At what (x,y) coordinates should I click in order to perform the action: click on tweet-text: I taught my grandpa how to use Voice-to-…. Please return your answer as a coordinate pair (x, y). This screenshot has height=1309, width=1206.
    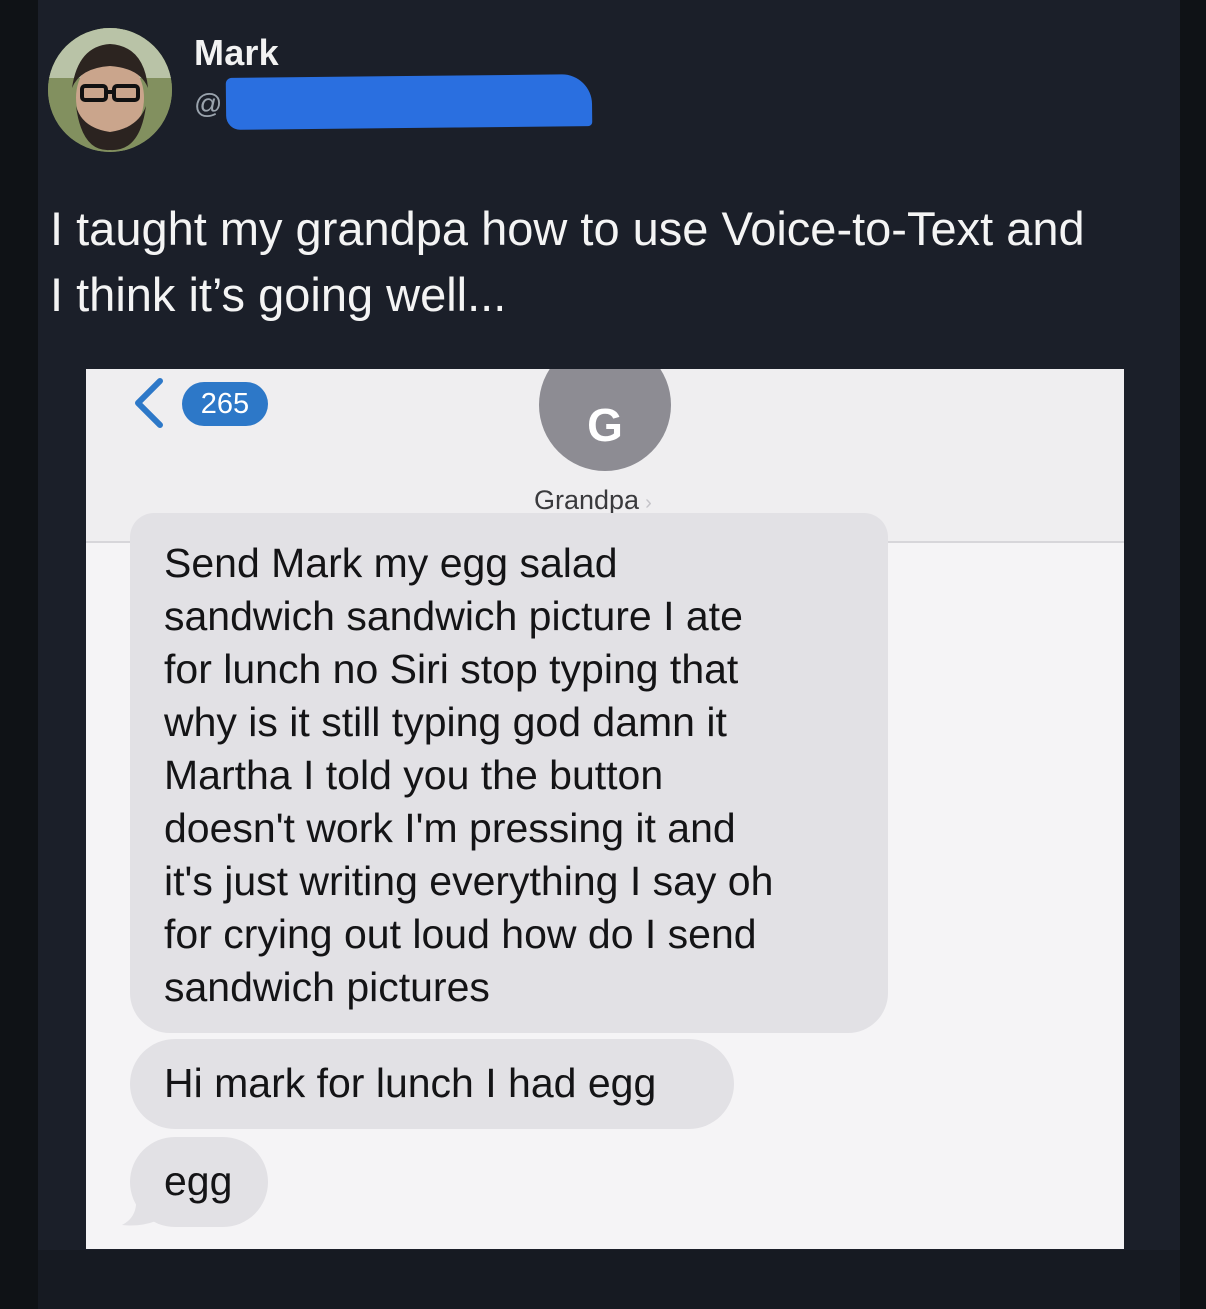
    Looking at the image, I should click on (610, 262).